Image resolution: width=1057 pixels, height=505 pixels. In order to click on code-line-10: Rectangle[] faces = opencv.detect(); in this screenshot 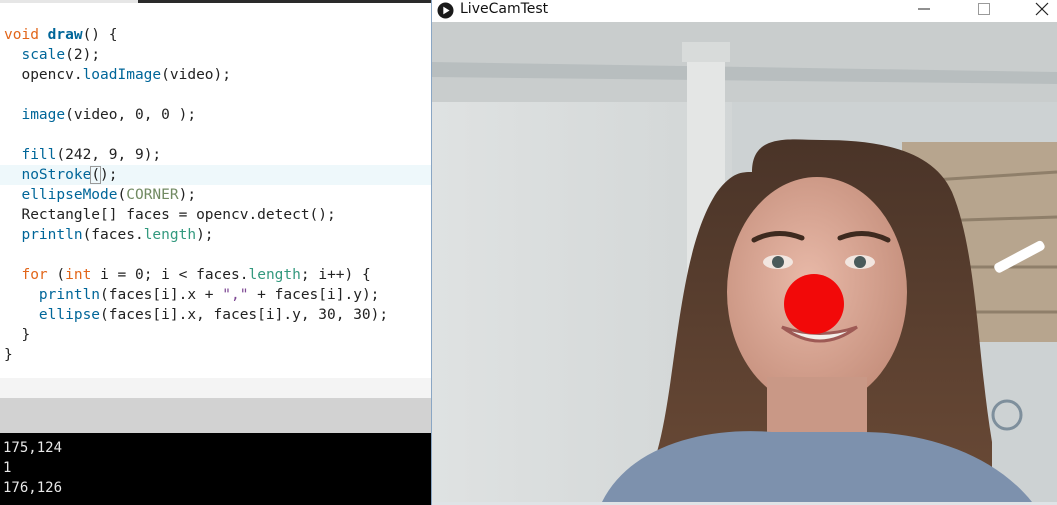, I will do `click(170, 215)`.